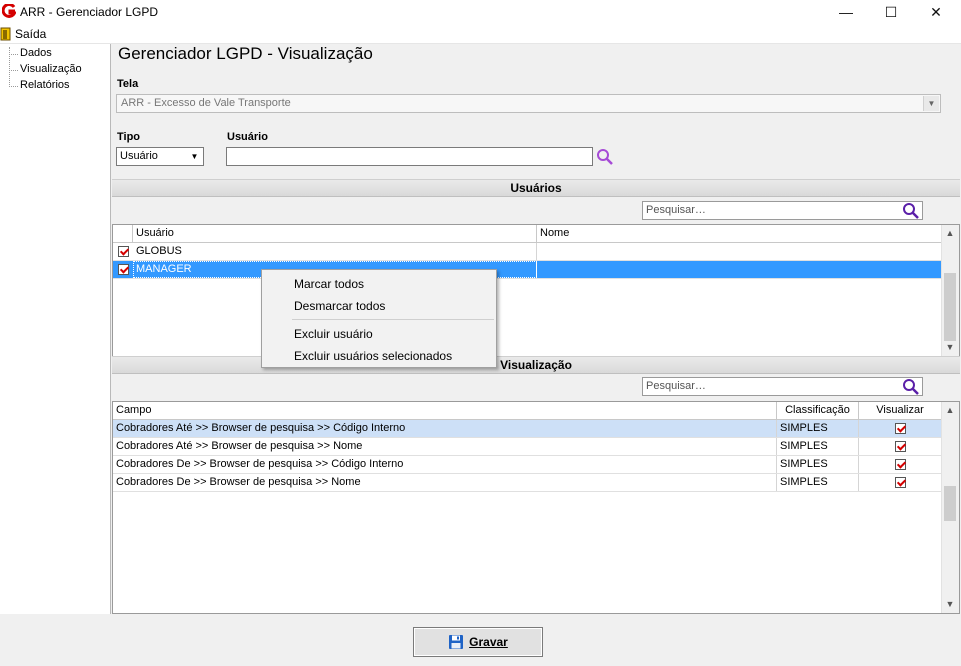 The height and width of the screenshot is (666, 961). Describe the element at coordinates (123, 233) in the screenshot. I see `check-column-header` at that location.